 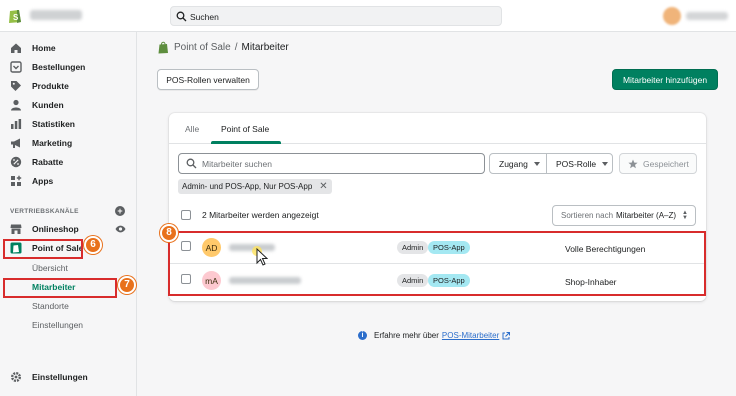 What do you see at coordinates (50, 86) in the screenshot?
I see `sidebar-item-label: Produkte` at bounding box center [50, 86].